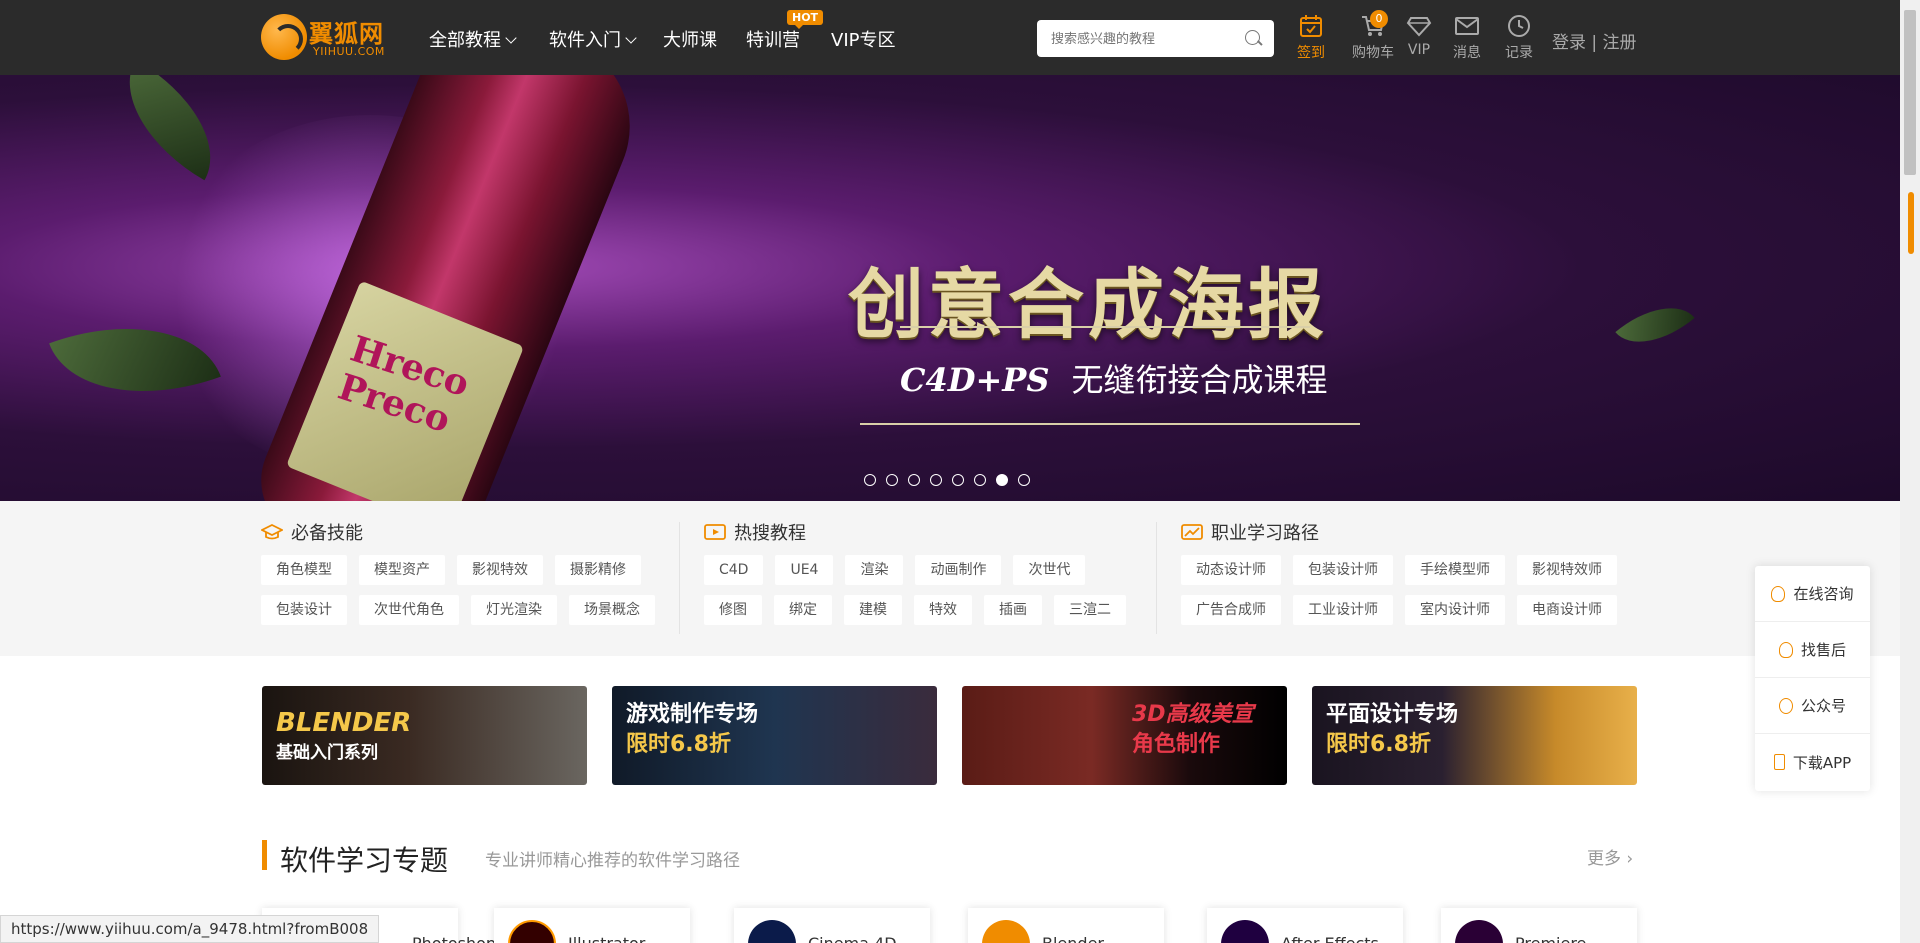  I want to click on tag-item: 电商设计师, so click(1567, 610).